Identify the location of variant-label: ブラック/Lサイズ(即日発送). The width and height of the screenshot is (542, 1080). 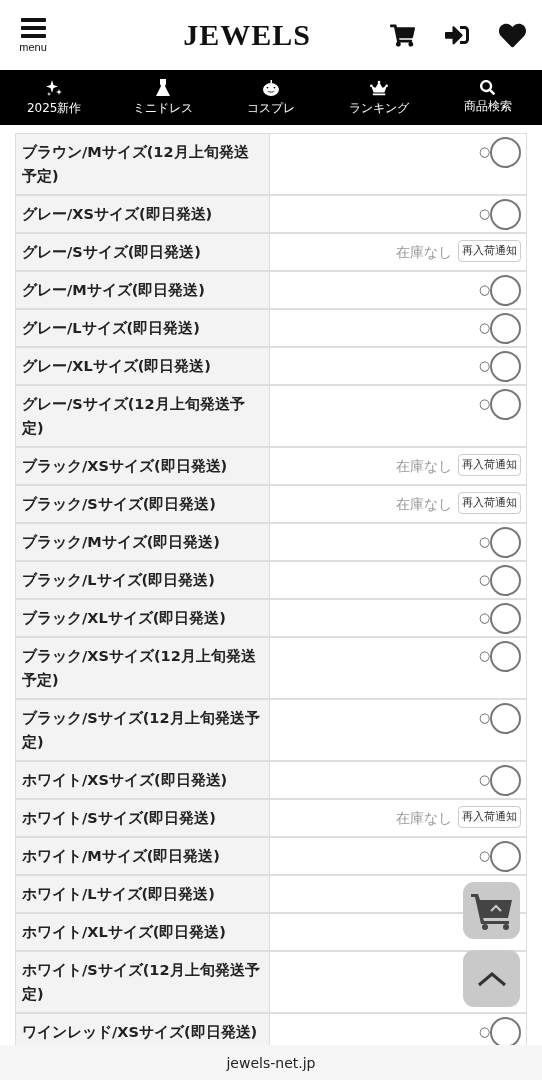
(143, 580).